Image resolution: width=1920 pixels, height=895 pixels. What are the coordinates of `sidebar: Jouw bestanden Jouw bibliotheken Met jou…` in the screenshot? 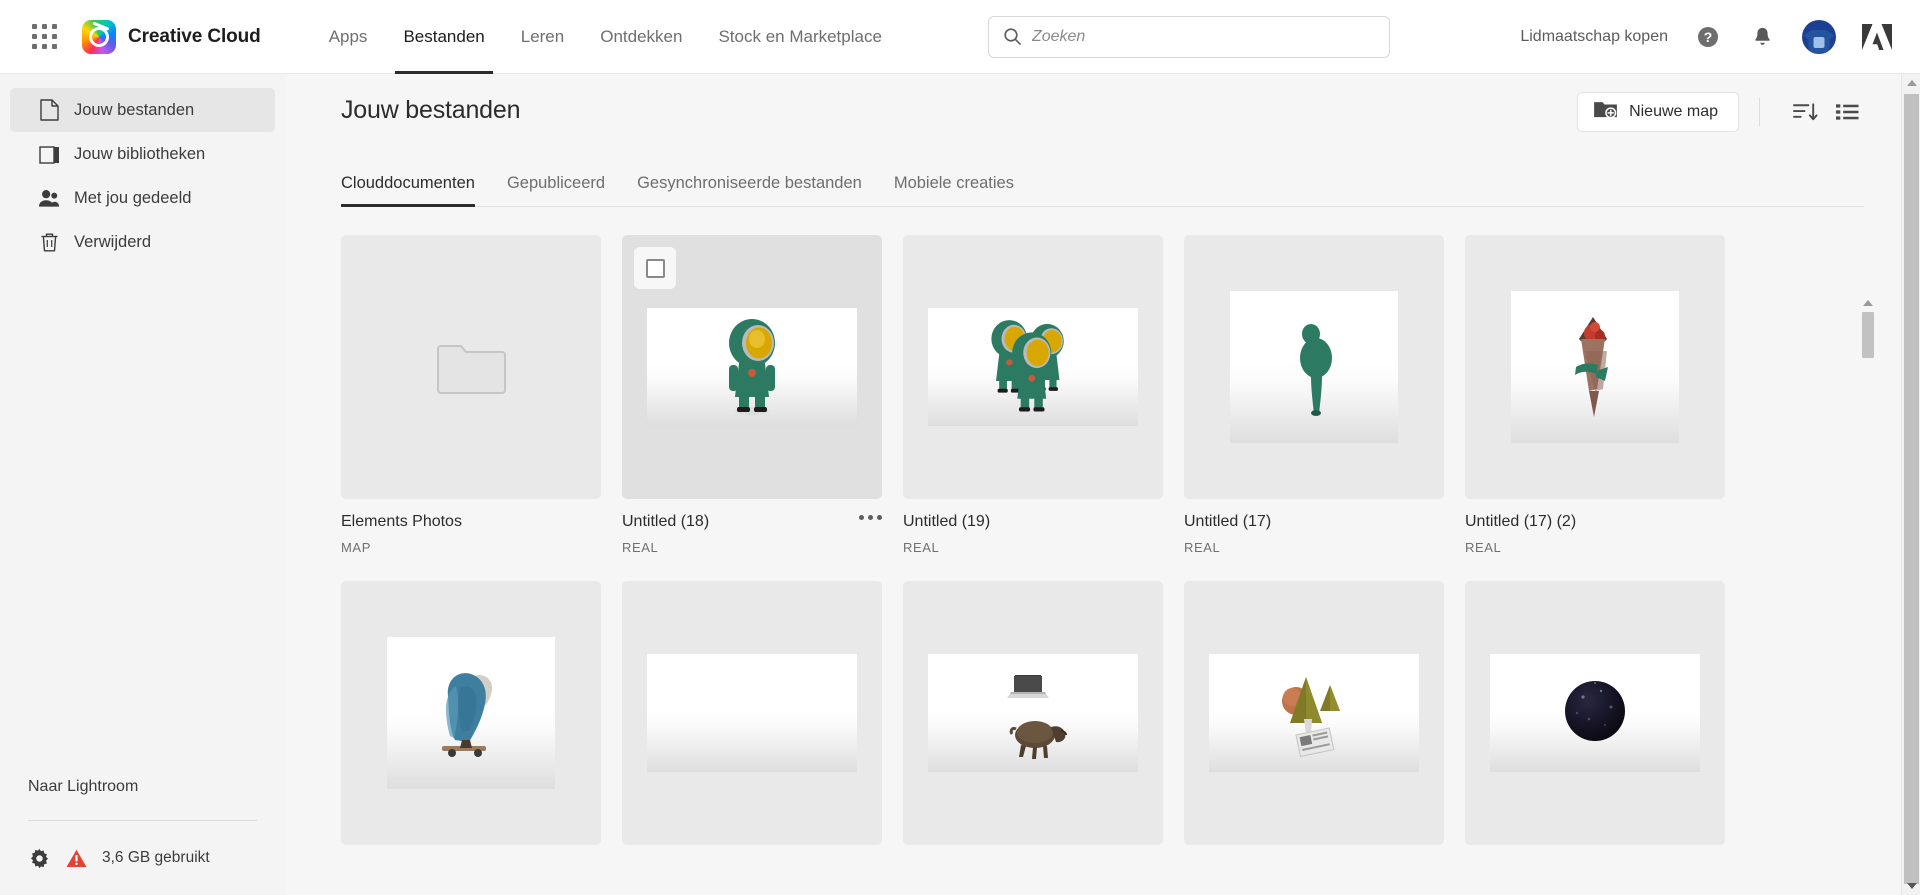 It's located at (142, 484).